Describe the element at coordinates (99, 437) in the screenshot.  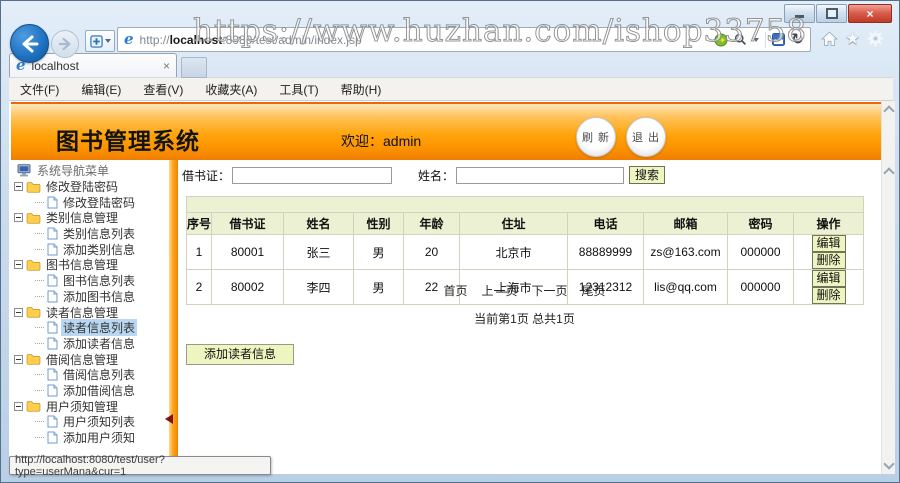
I see `sidebar-item-label: 添加用户须知` at that location.